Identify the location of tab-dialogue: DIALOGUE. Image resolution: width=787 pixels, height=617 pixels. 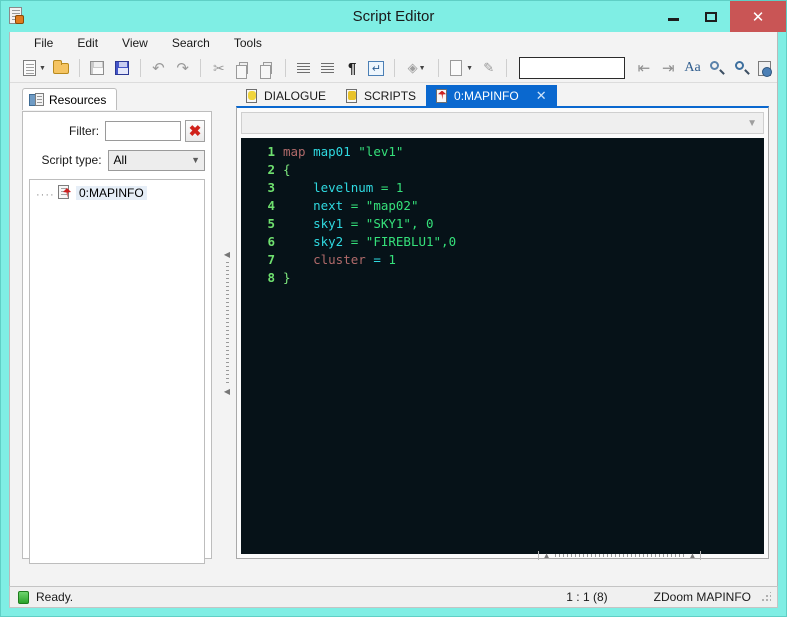
(286, 95).